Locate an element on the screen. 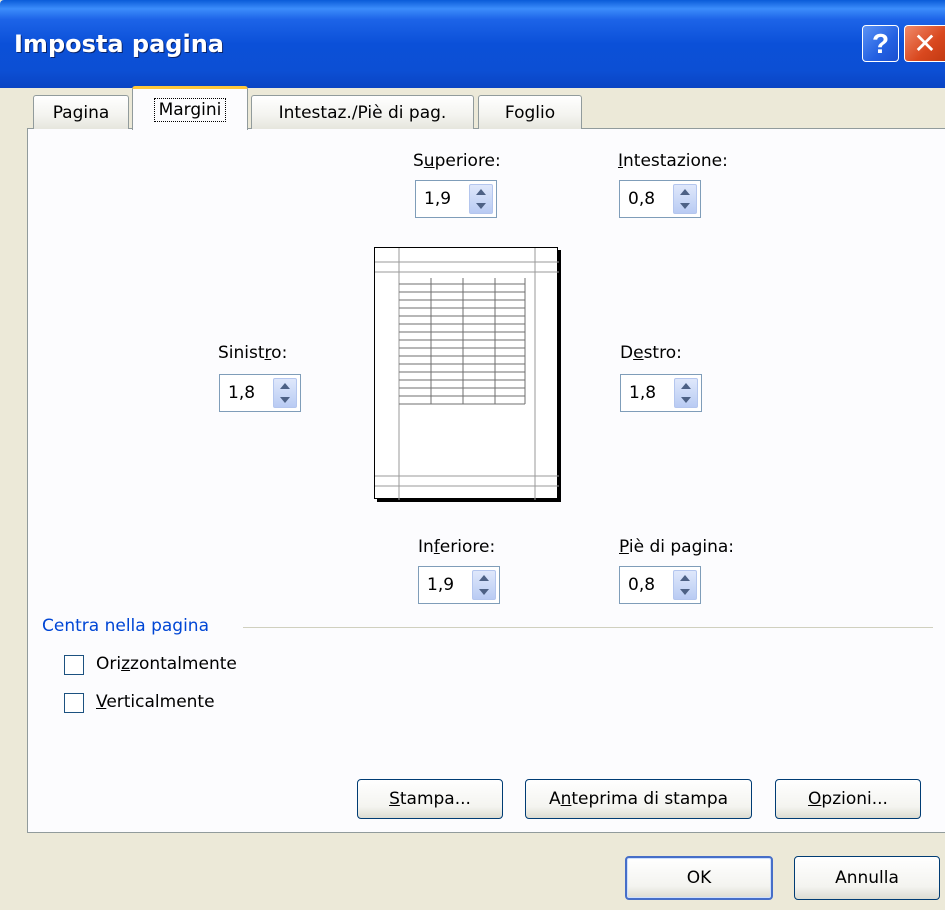 This screenshot has width=945, height=910. footer-margin-label: Piè di pagina: is located at coordinates (677, 547).